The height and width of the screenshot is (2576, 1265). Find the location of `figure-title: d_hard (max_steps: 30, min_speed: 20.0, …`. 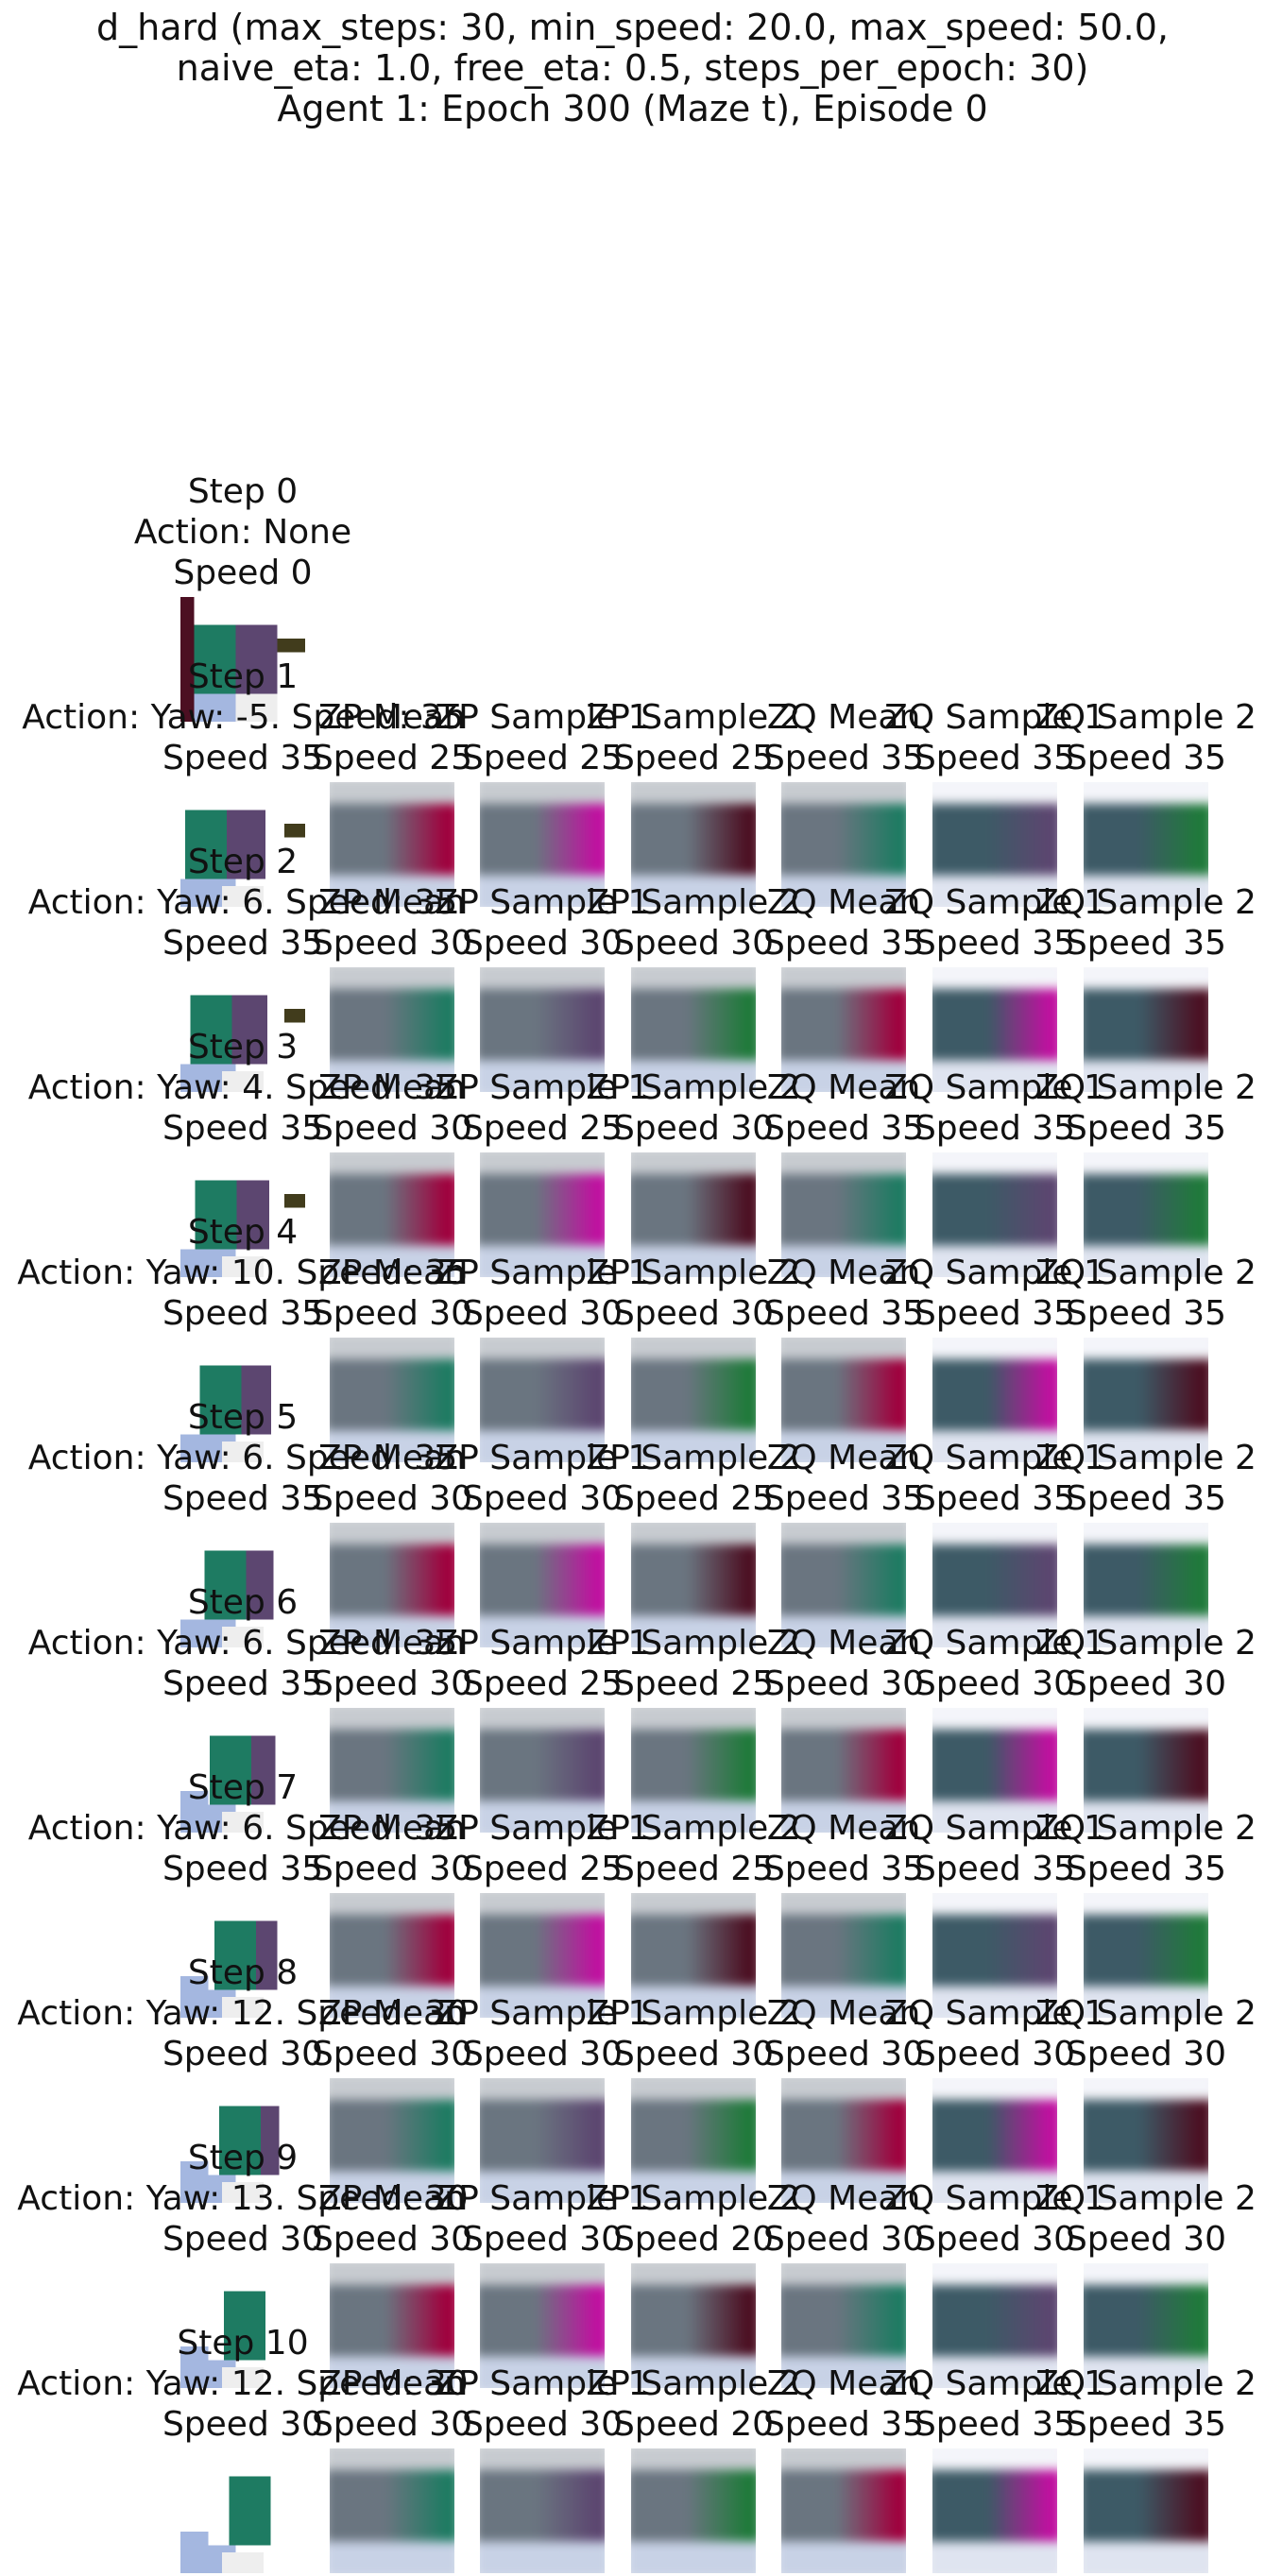

figure-title: d_hard (max_steps: 30, min_speed: 20.0, … is located at coordinates (633, 69).